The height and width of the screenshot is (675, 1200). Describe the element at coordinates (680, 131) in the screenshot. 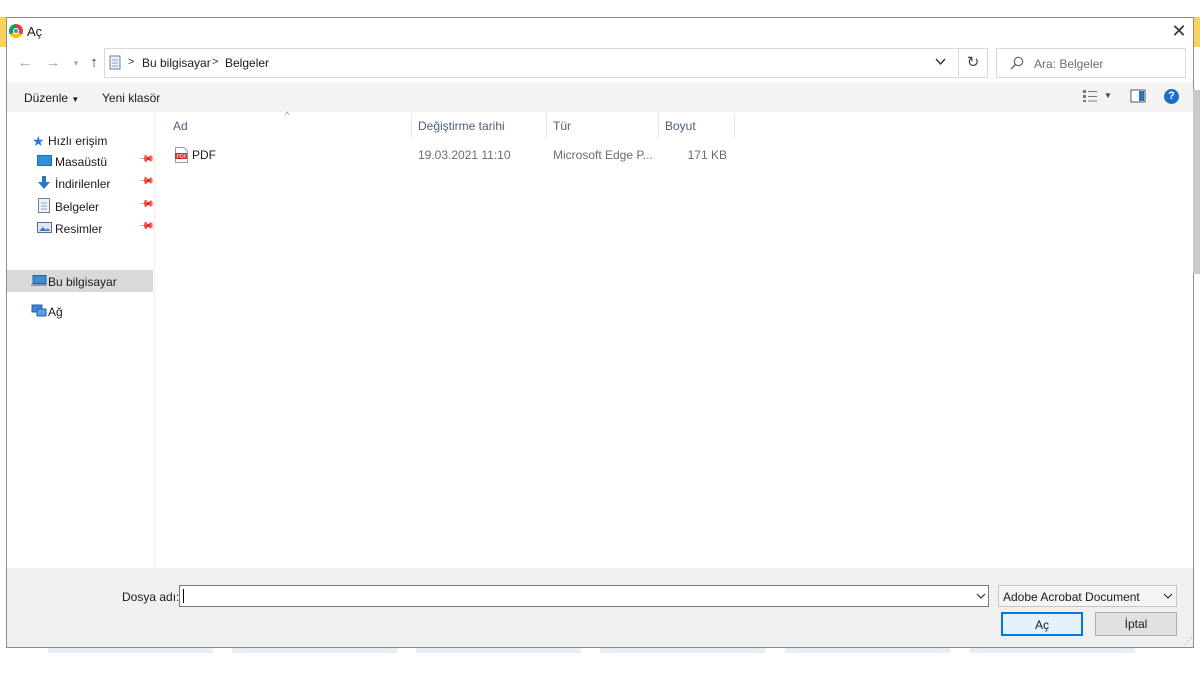

I see `column-header-size: Boyut` at that location.